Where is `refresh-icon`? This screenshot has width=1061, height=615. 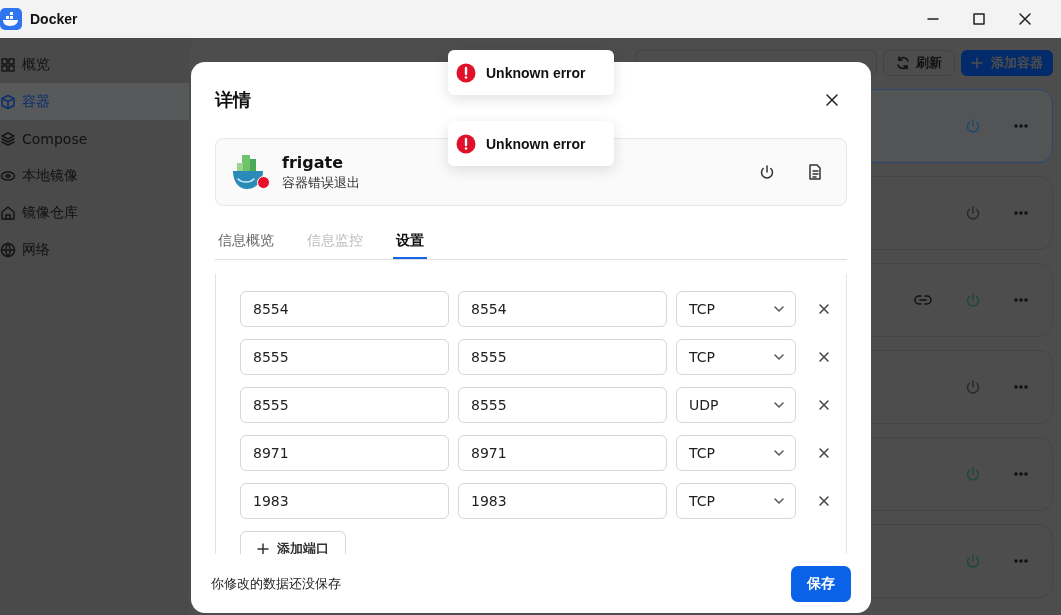 refresh-icon is located at coordinates (903, 63).